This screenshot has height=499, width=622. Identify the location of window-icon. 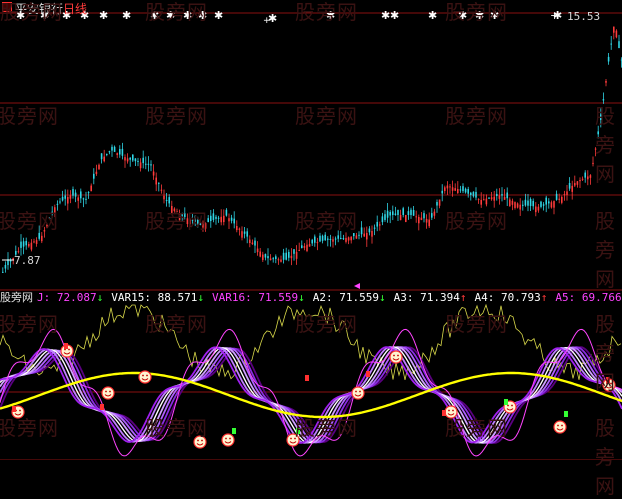
(7, 7).